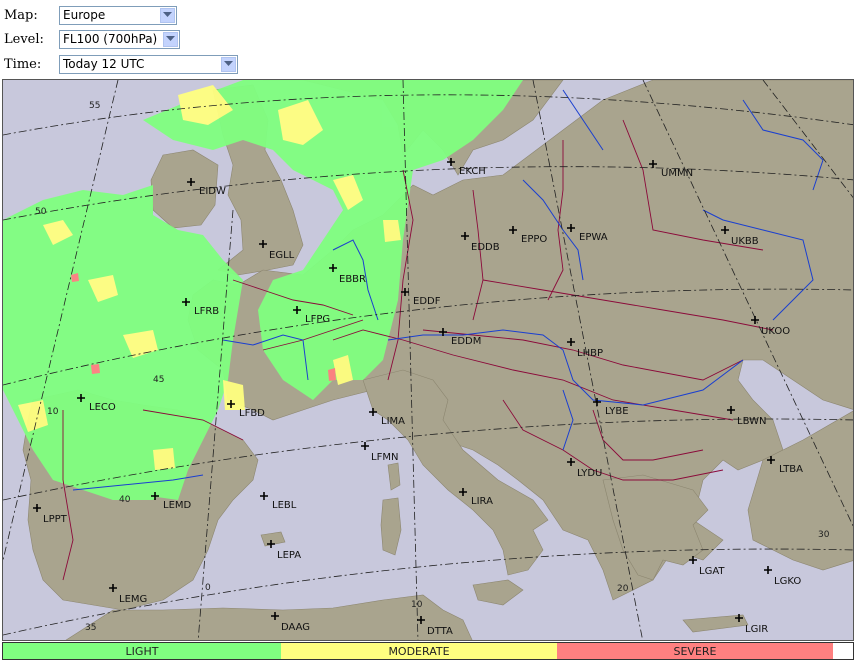 The width and height of the screenshot is (856, 668). Describe the element at coordinates (208, 588) in the screenshot. I see `grid-label: 0` at that location.